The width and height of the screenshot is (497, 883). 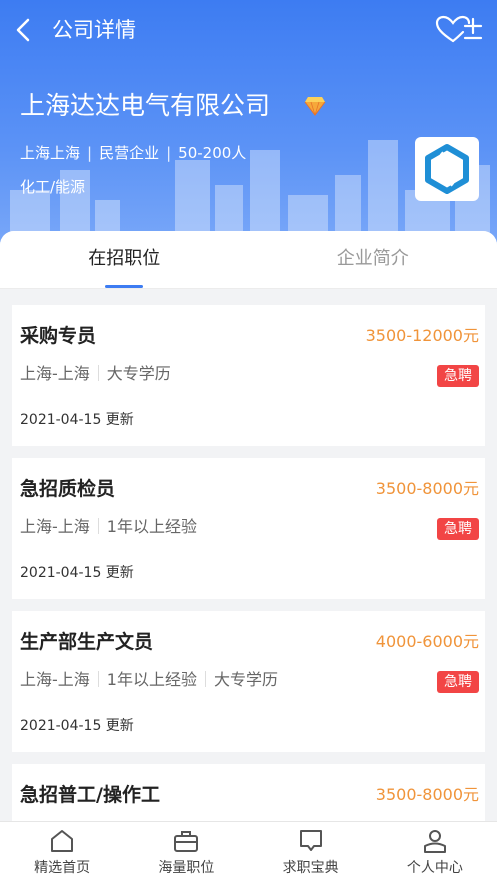 I want to click on top-navbar: 公司详情, so click(x=248, y=30).